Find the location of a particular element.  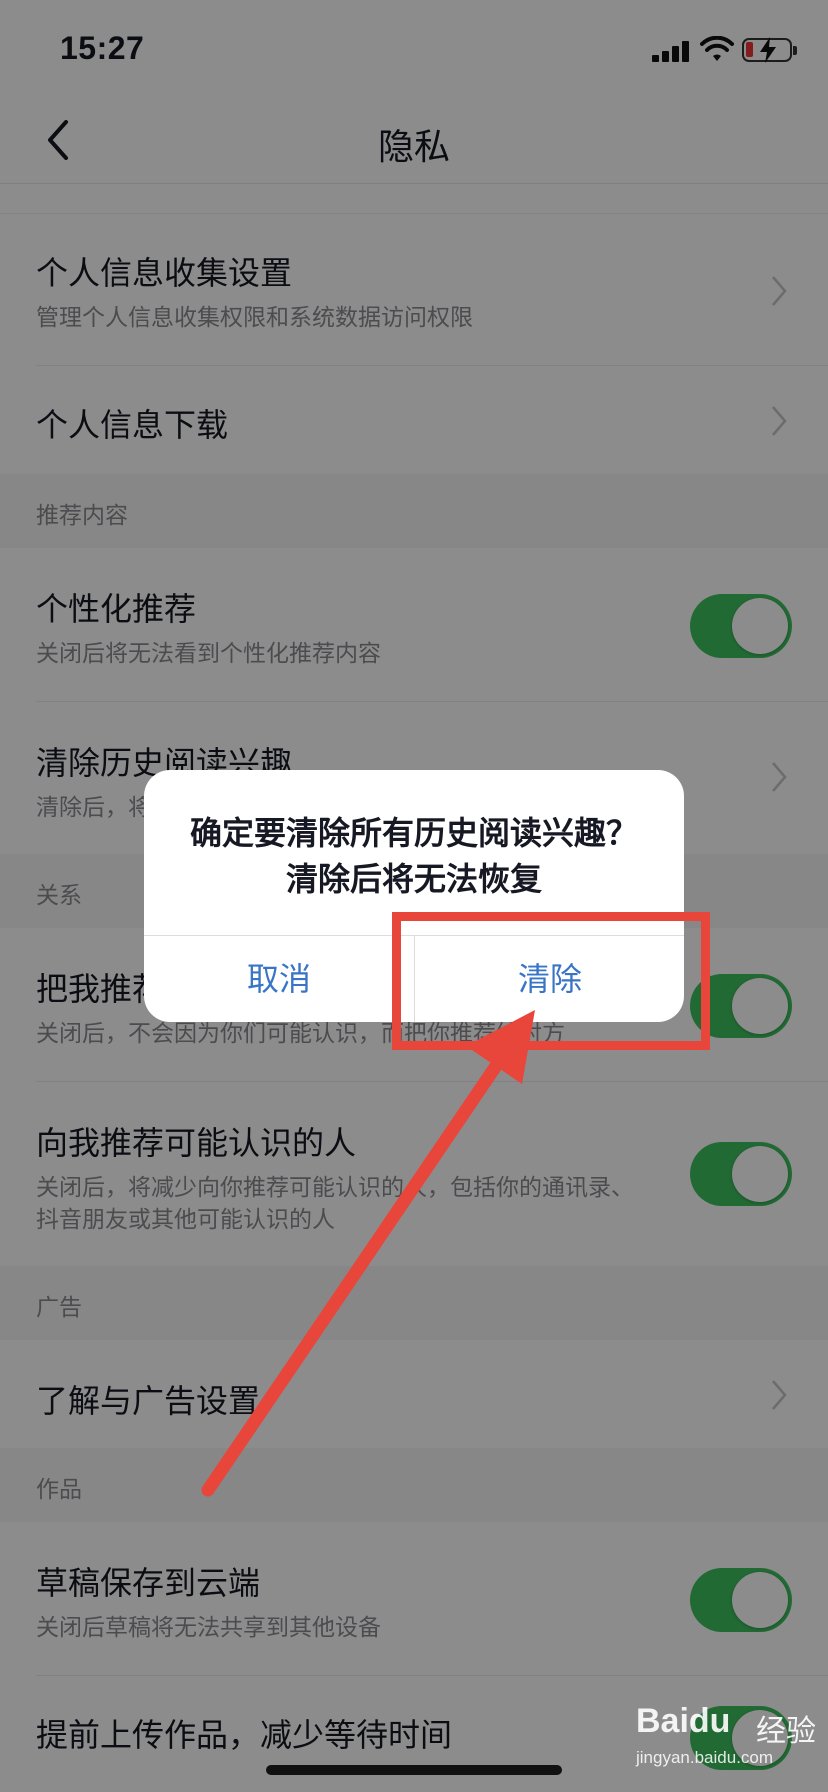

dialog-message: 确定要清除所有历史阅读兴趣？清除后将无法恢复 is located at coordinates (413, 856).